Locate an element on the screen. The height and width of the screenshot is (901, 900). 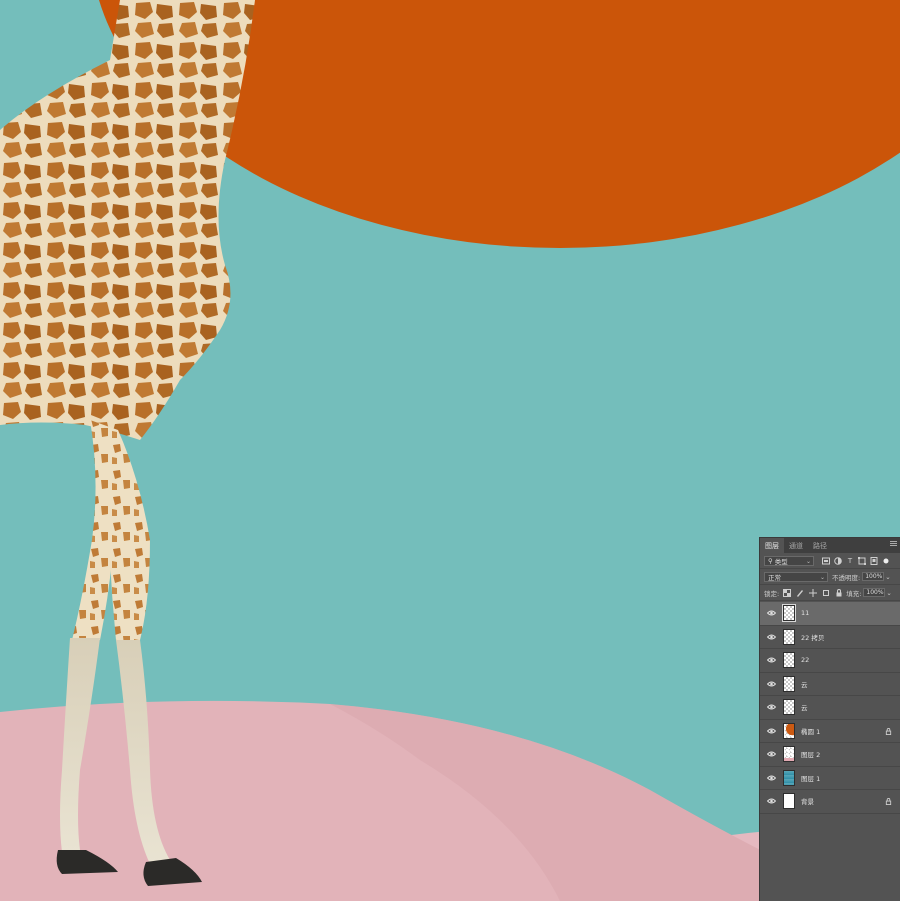
type-filter-icon: T is located at coordinates (850, 561).